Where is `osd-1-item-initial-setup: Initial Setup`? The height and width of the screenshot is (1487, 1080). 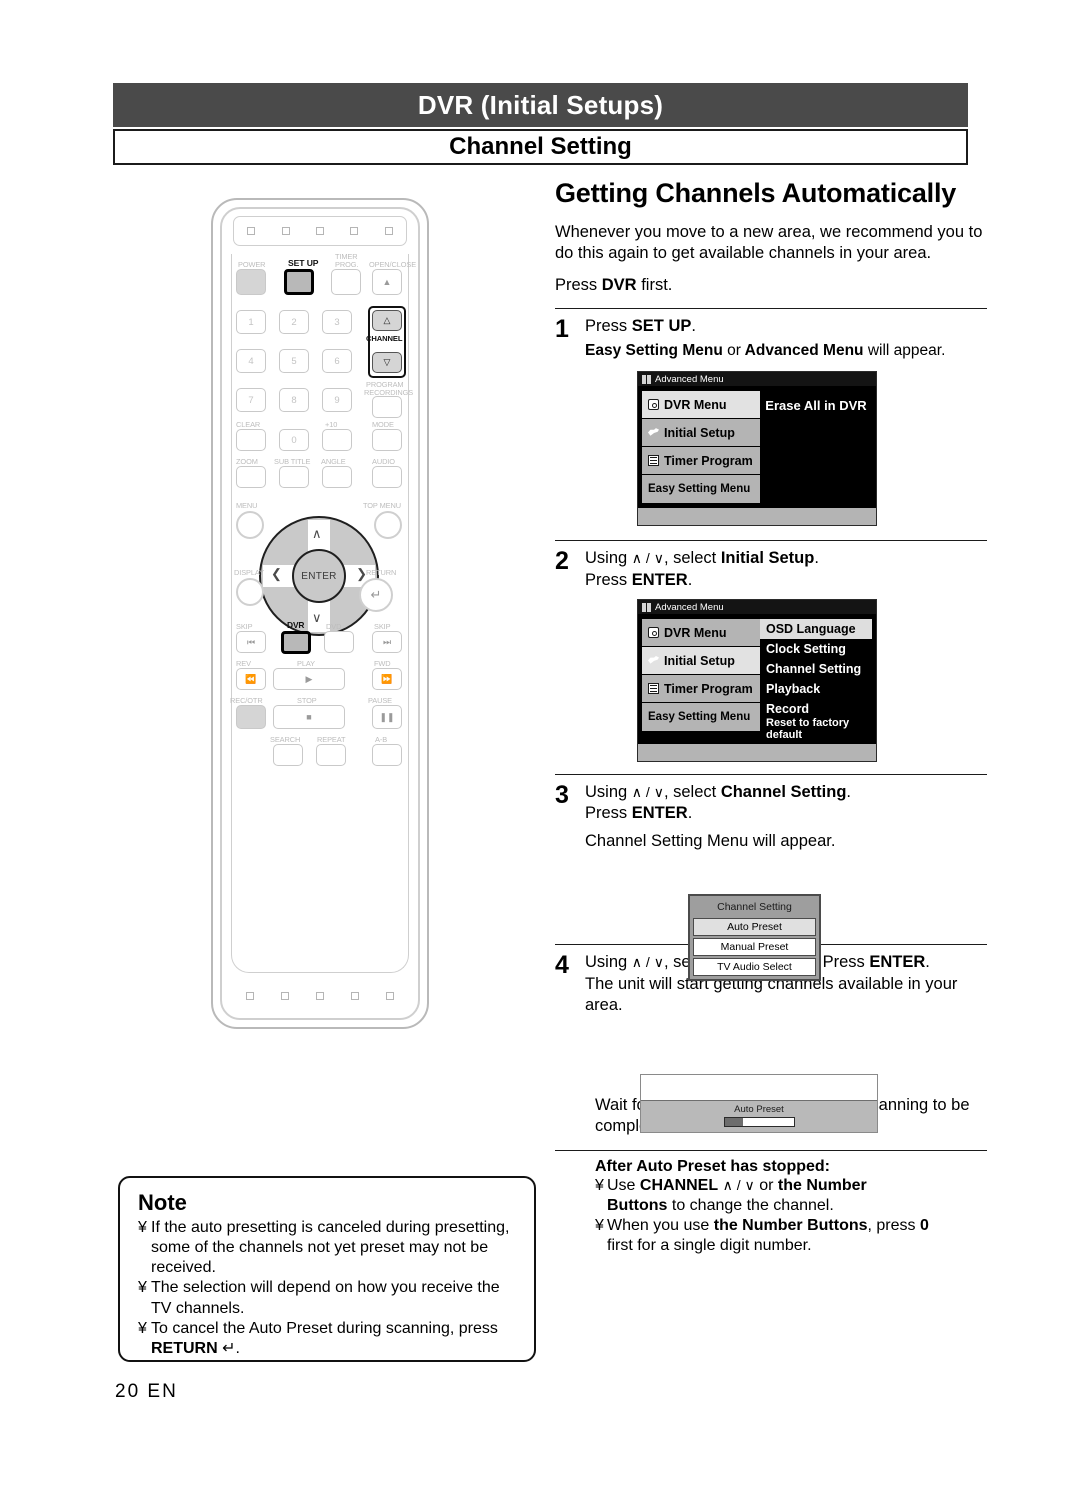
osd-1-item-initial-setup: Initial Setup is located at coordinates (701, 433).